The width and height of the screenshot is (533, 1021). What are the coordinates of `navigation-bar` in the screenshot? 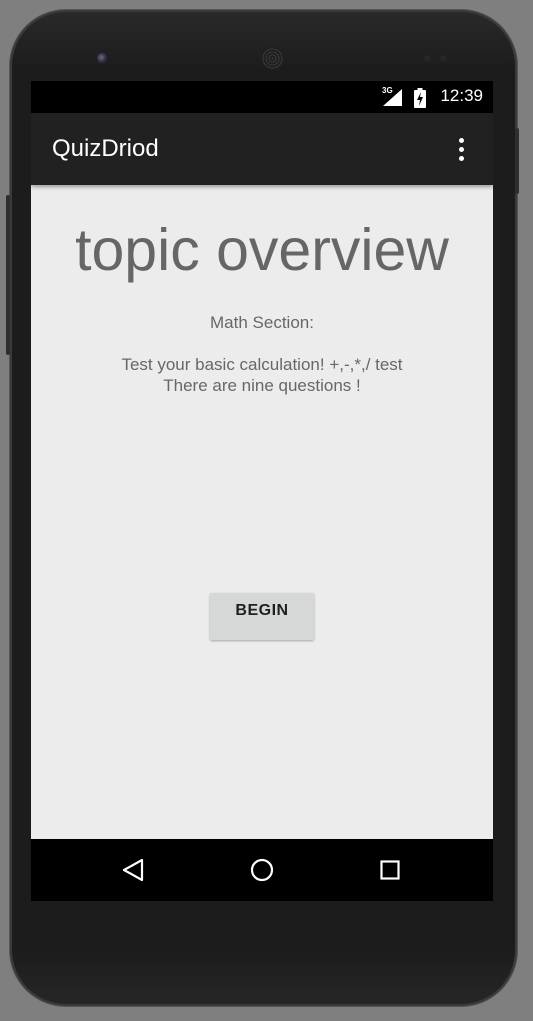 It's located at (262, 870).